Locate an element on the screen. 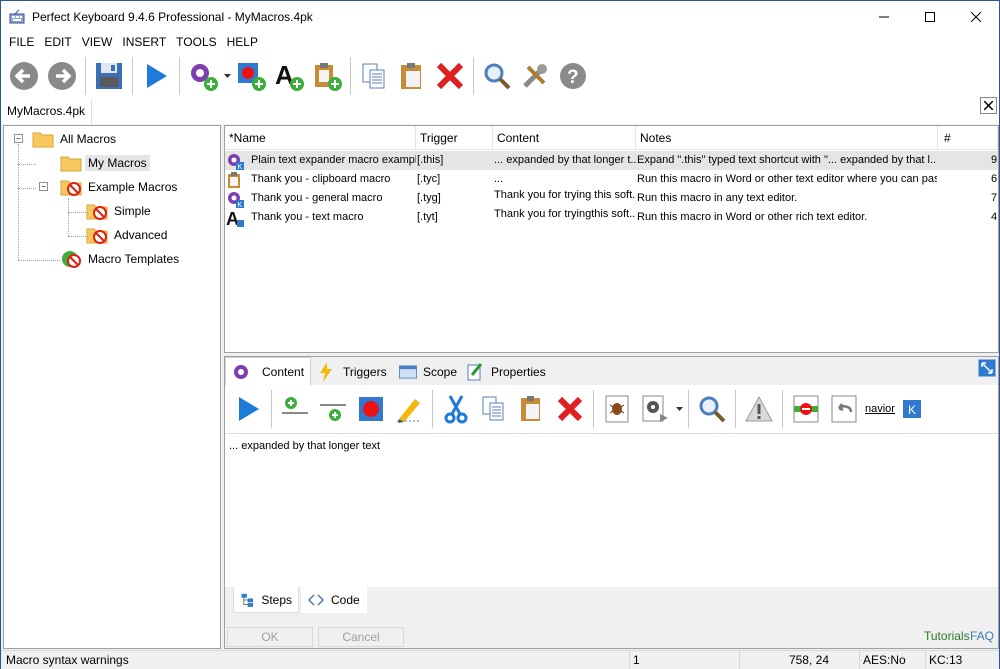 The width and height of the screenshot is (1000, 669). disable-step-button is located at coordinates (806, 409).